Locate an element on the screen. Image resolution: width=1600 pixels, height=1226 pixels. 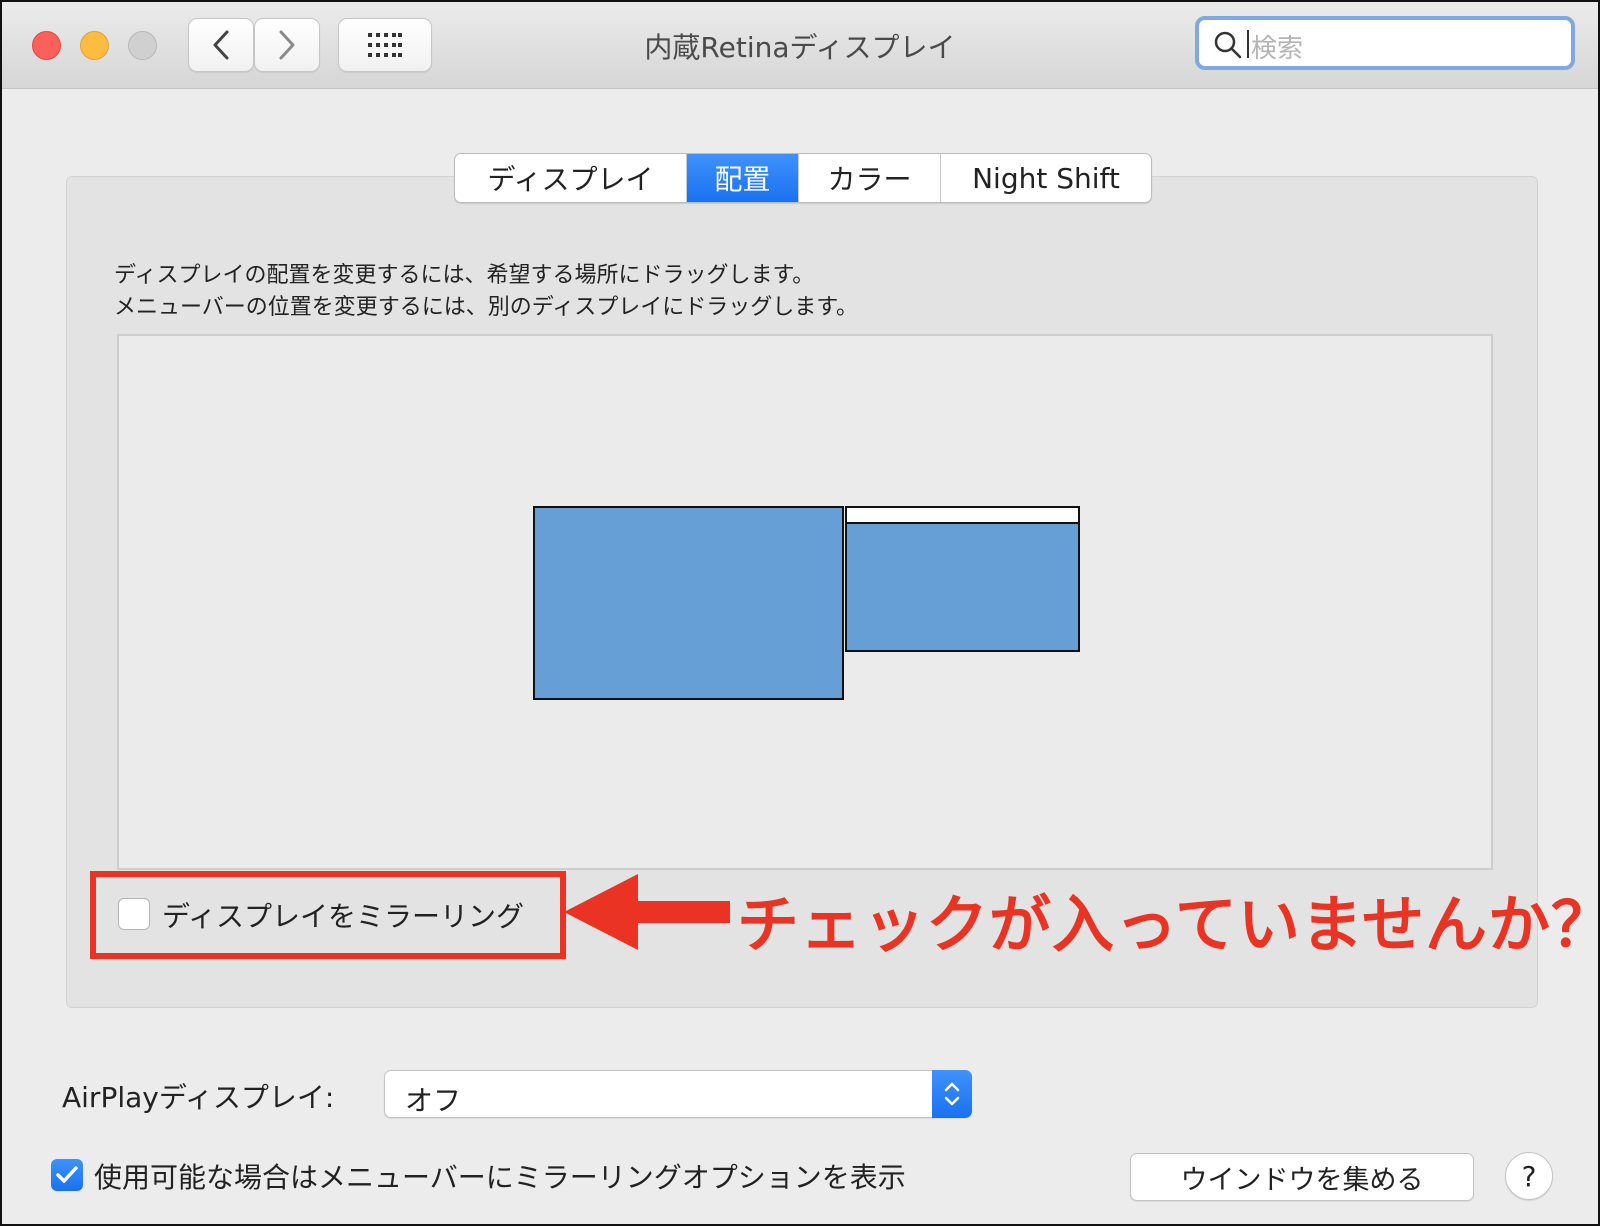
instruction-line-1: ディスプレイの配置を変更するには、希望する場所にドラッグします。 is located at coordinates (464, 275).